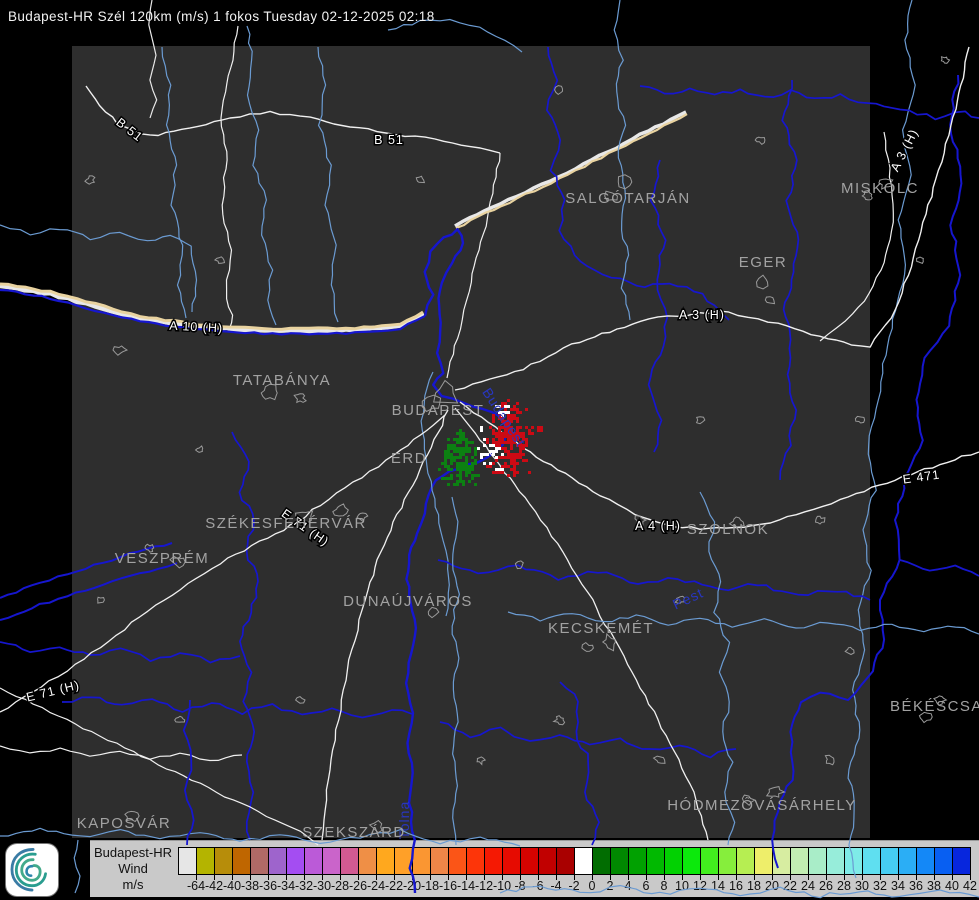 Image resolution: width=979 pixels, height=900 pixels. Describe the element at coordinates (286, 886) in the screenshot. I see `legend-value: -34` at that location.